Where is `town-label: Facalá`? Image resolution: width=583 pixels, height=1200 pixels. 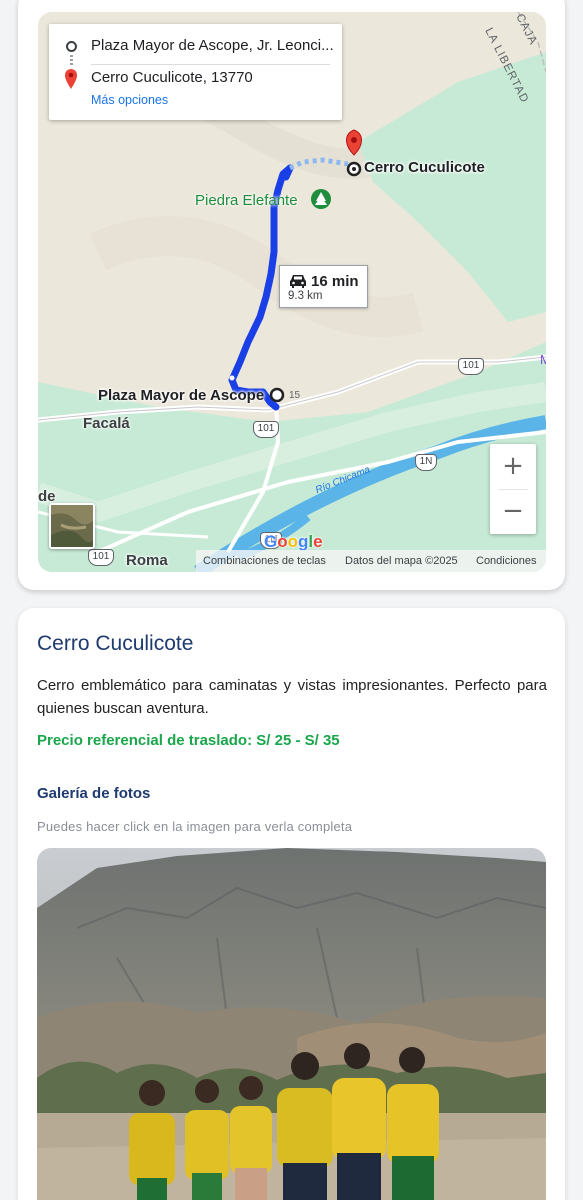
town-label: Facalá is located at coordinates (106, 423).